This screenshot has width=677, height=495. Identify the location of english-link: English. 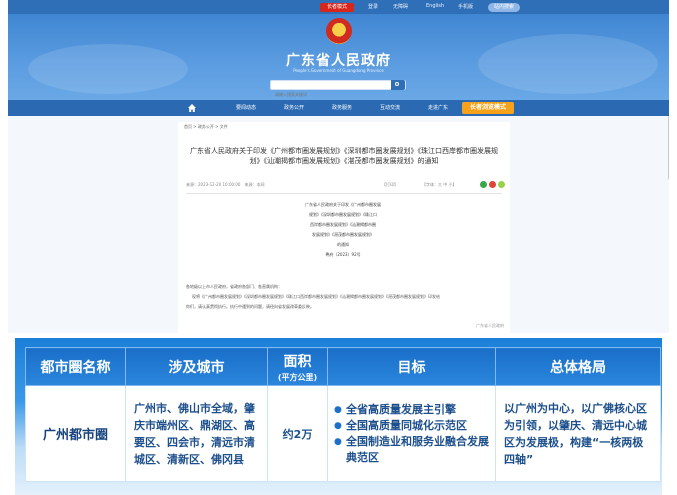
(435, 6).